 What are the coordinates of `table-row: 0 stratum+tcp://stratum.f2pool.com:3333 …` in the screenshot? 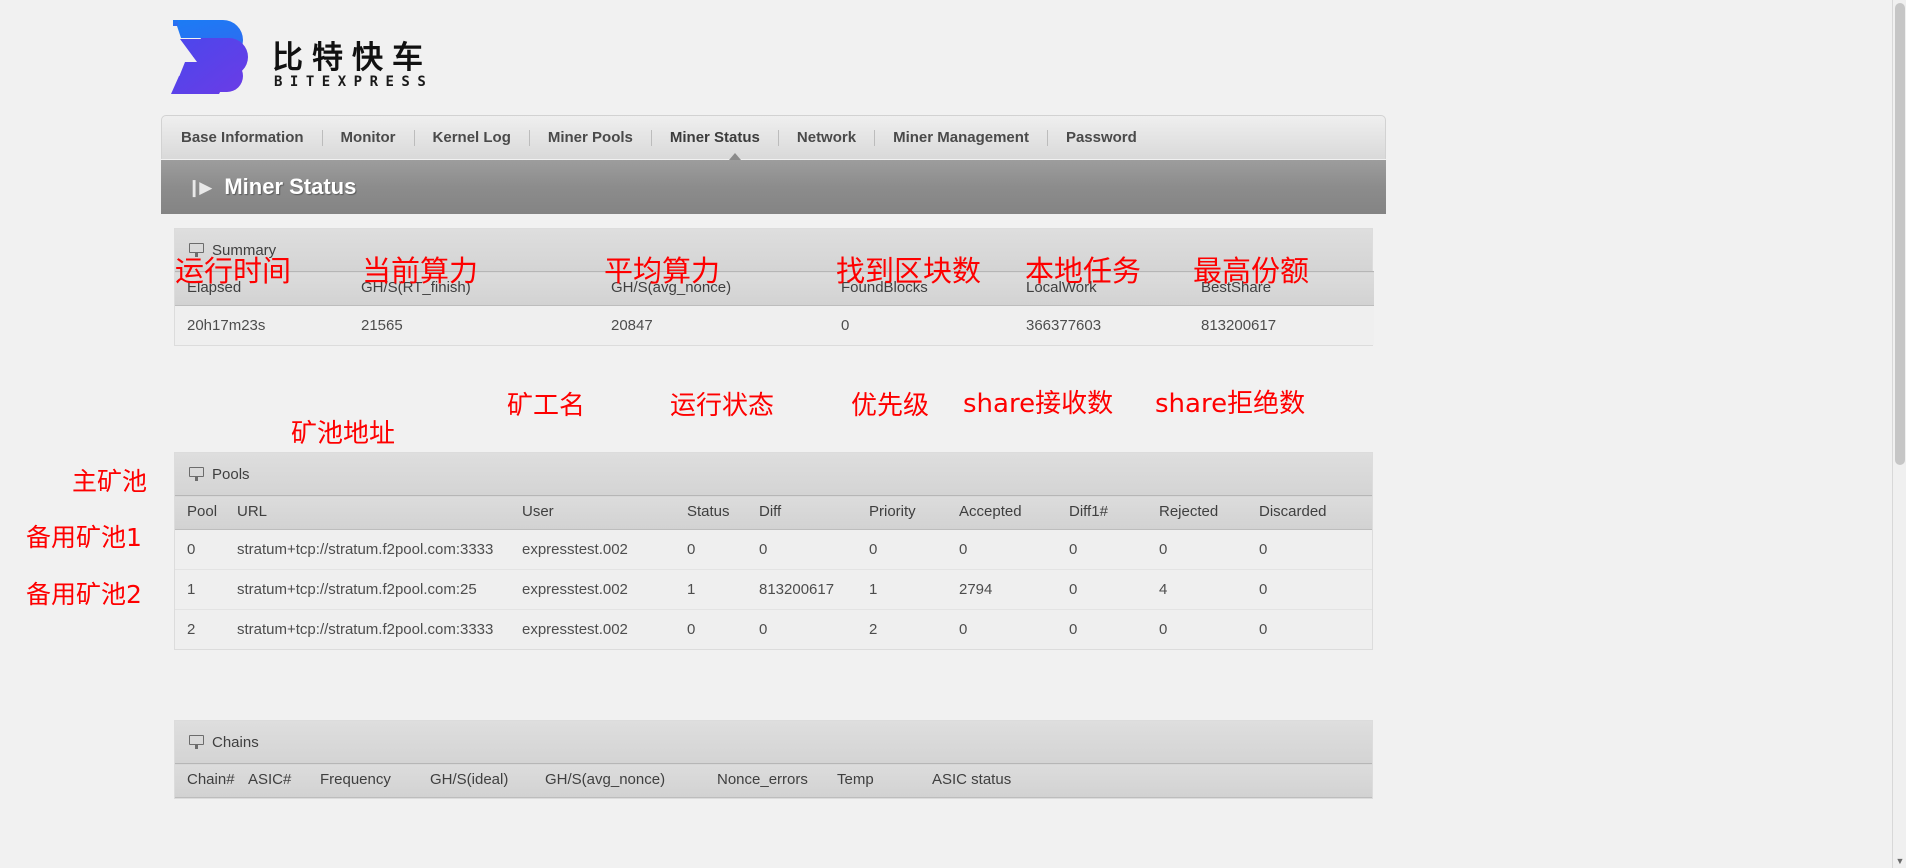 It's located at (773, 549).